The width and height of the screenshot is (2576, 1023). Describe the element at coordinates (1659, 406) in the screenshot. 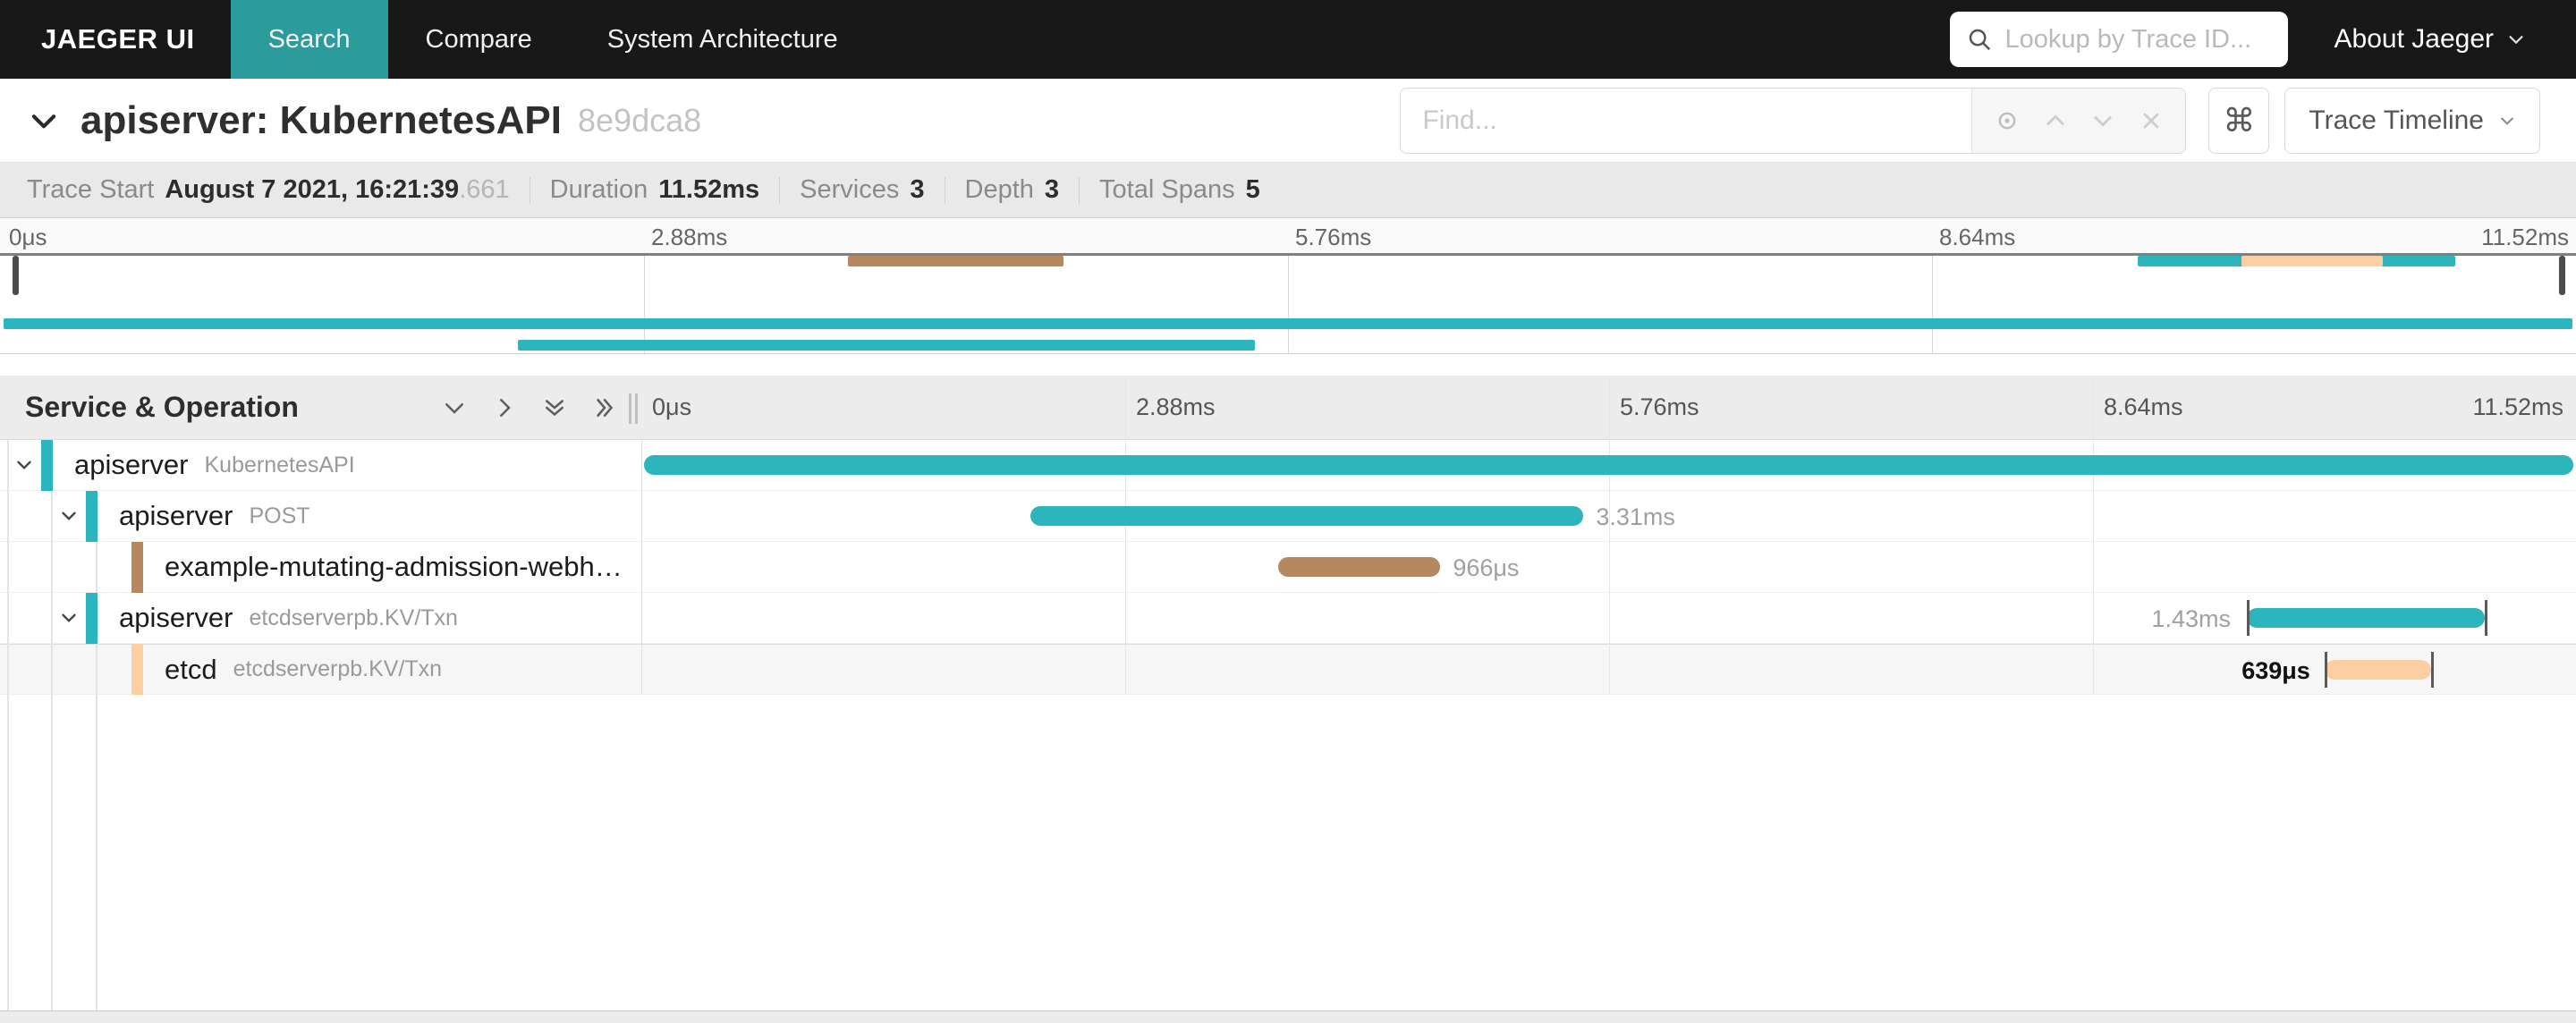

I see `axis-tick: 5.76ms` at that location.